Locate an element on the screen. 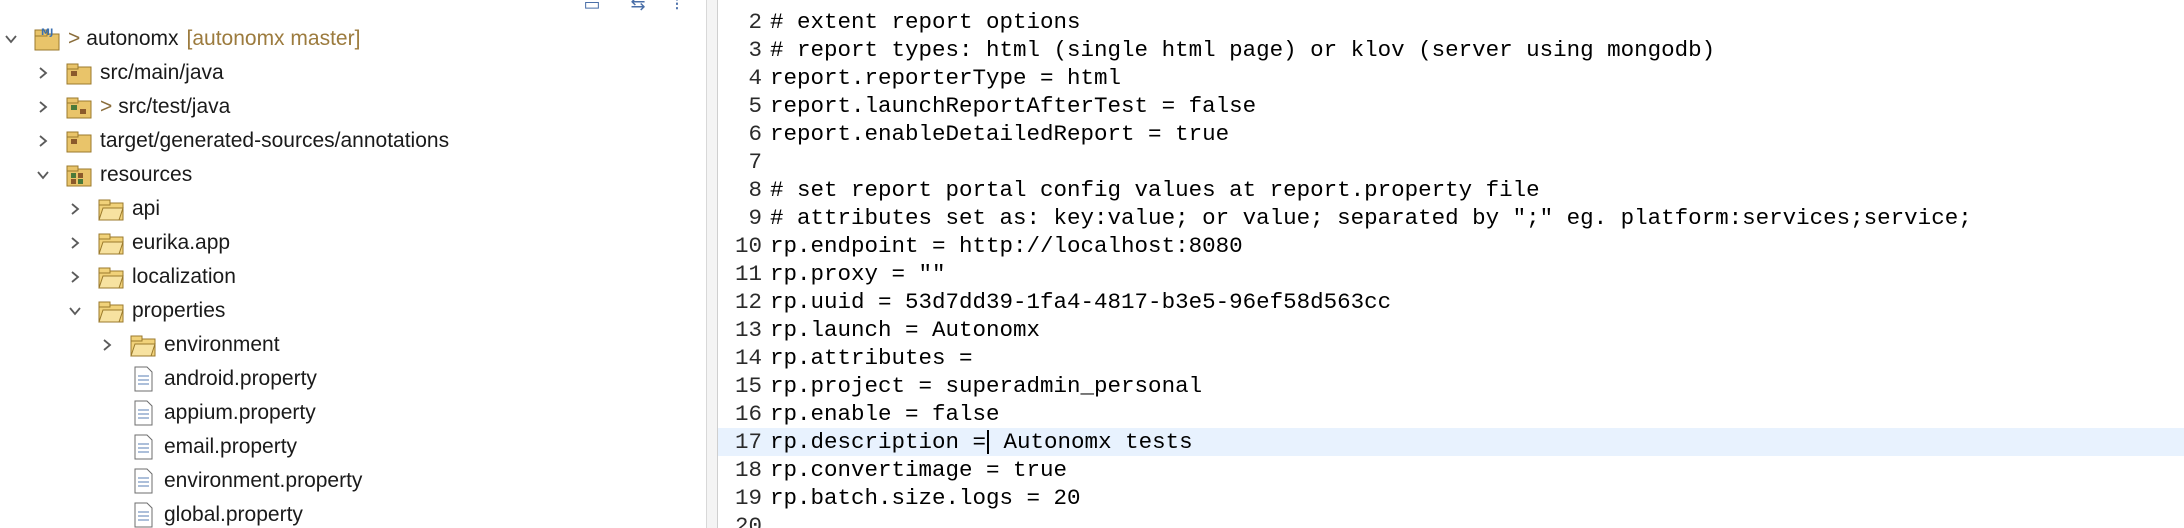 This screenshot has height=528, width=2184. text-caret is located at coordinates (988, 442).